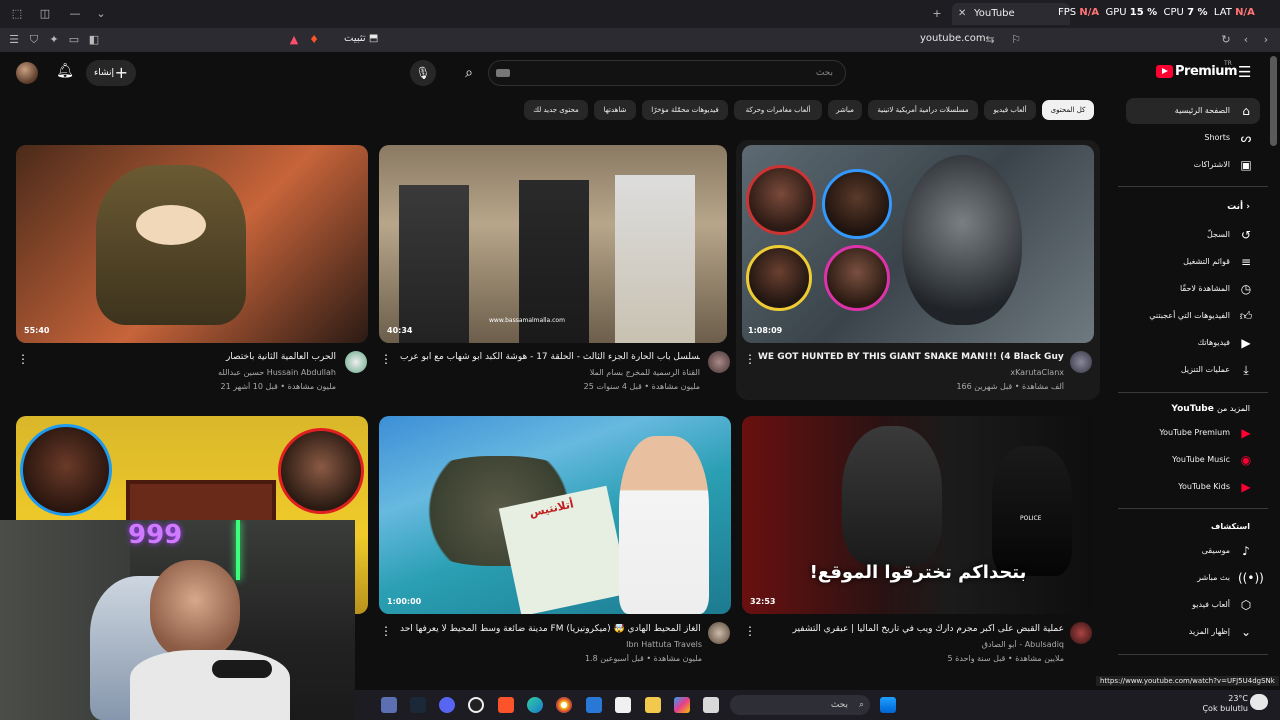  Describe the element at coordinates (553, 244) in the screenshot. I see `video-thumbnail: www.bassamalmalla.com 40:34` at that location.